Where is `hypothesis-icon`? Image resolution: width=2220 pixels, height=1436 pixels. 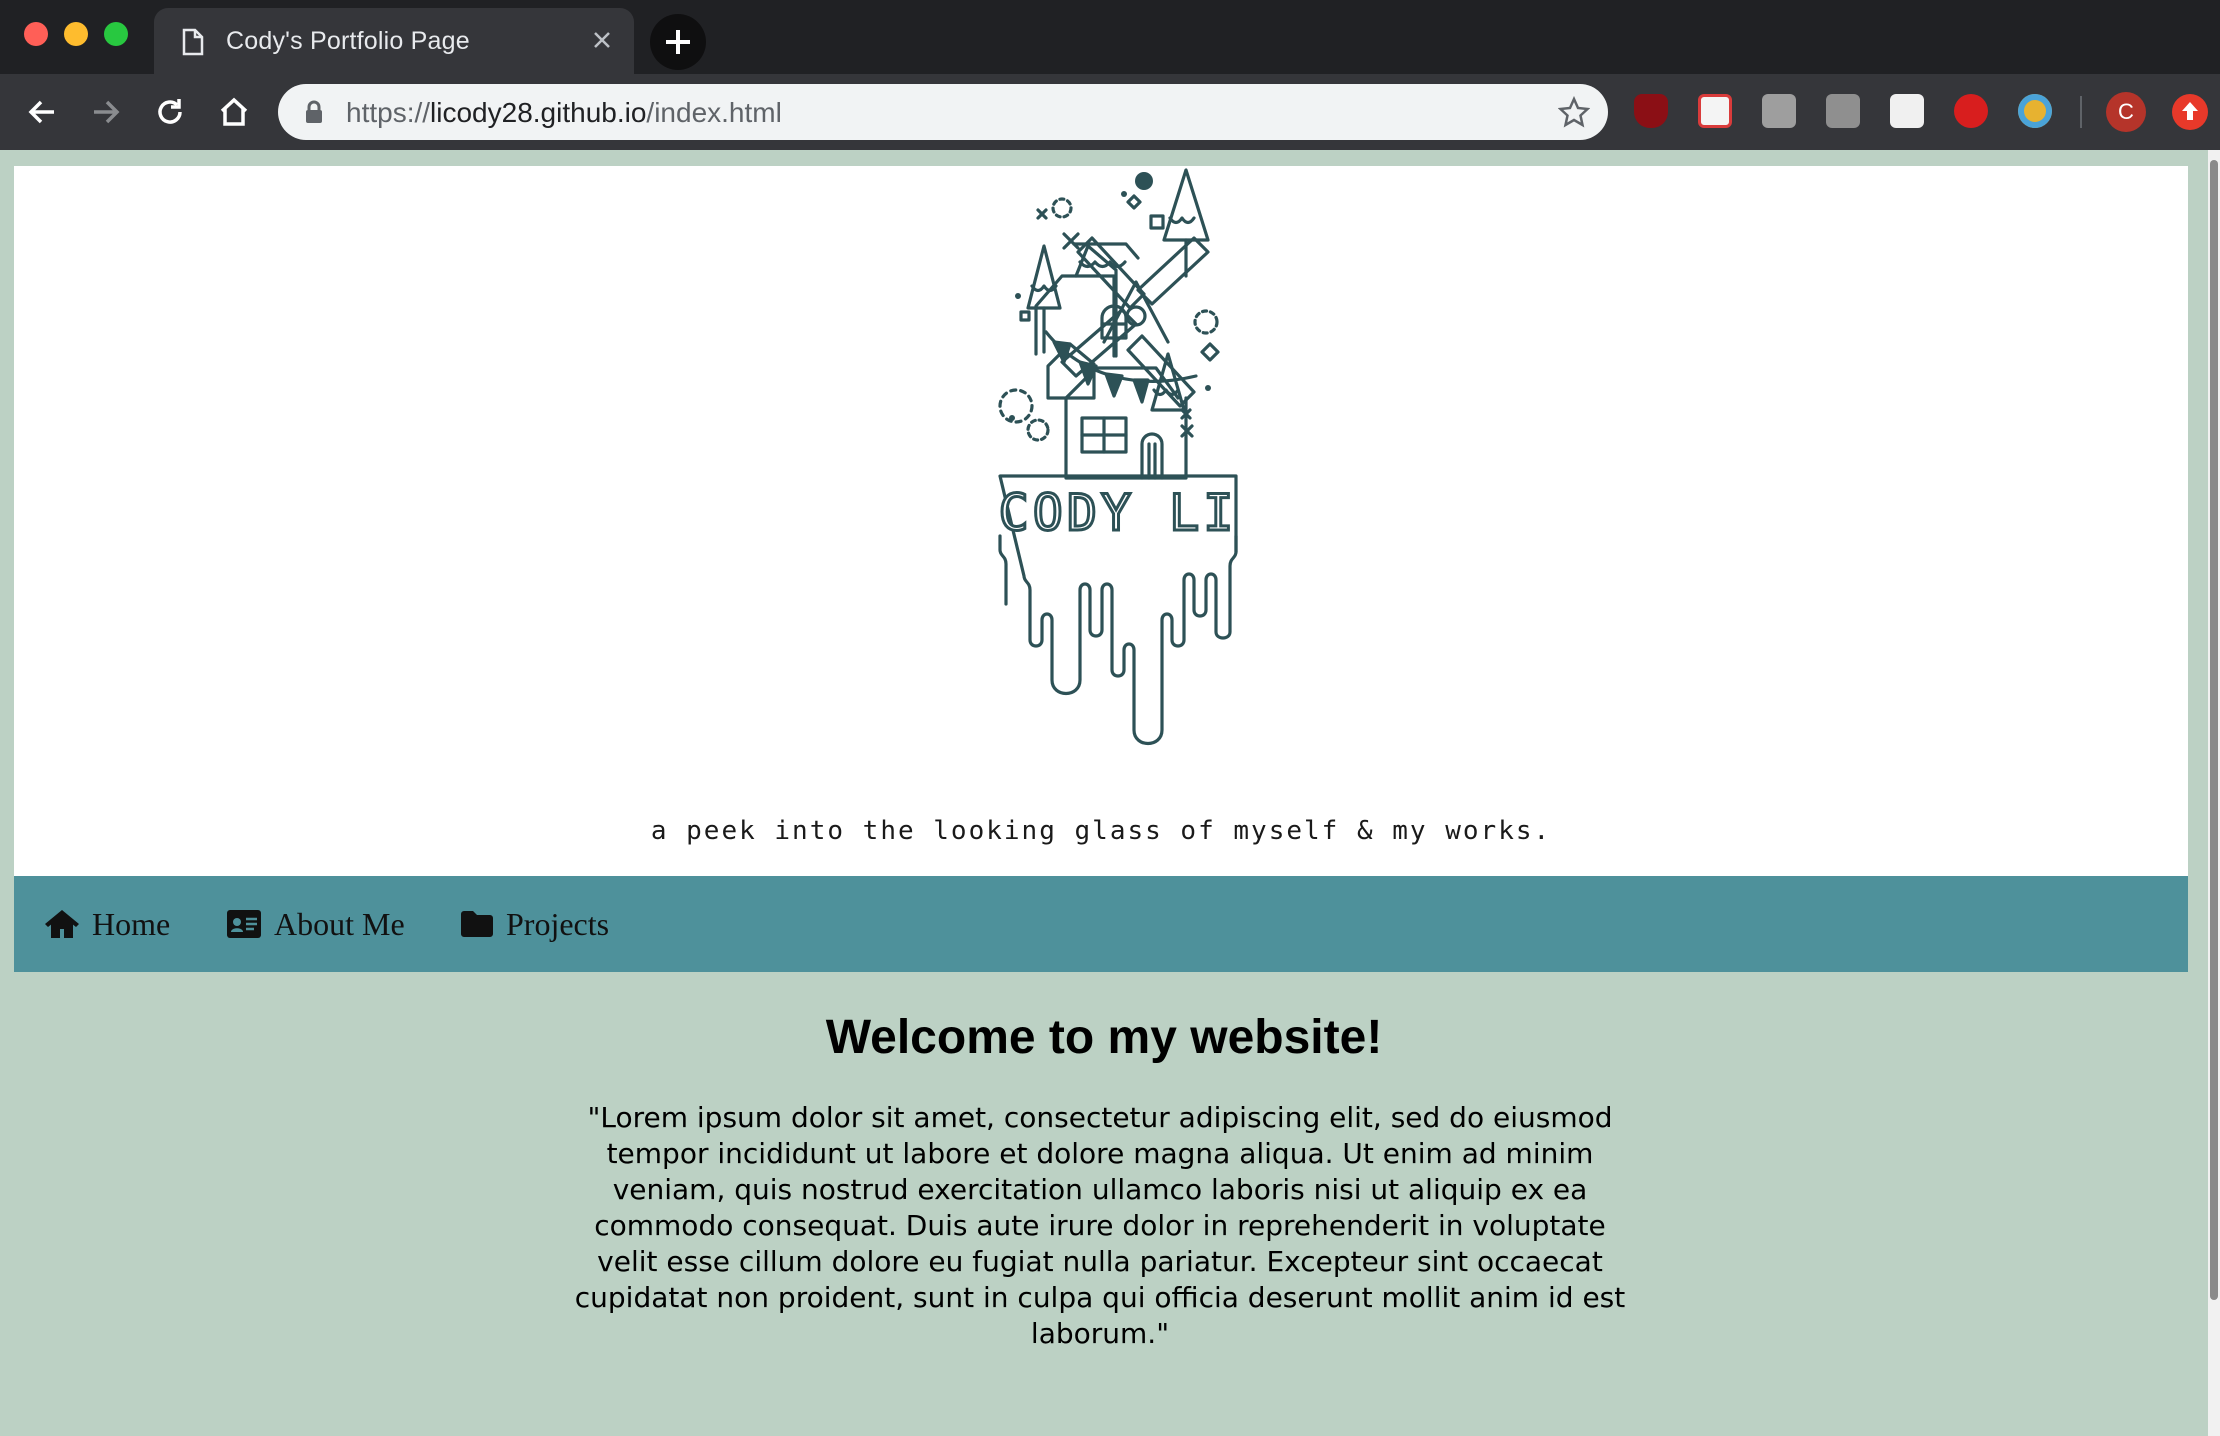 hypothesis-icon is located at coordinates (1843, 111).